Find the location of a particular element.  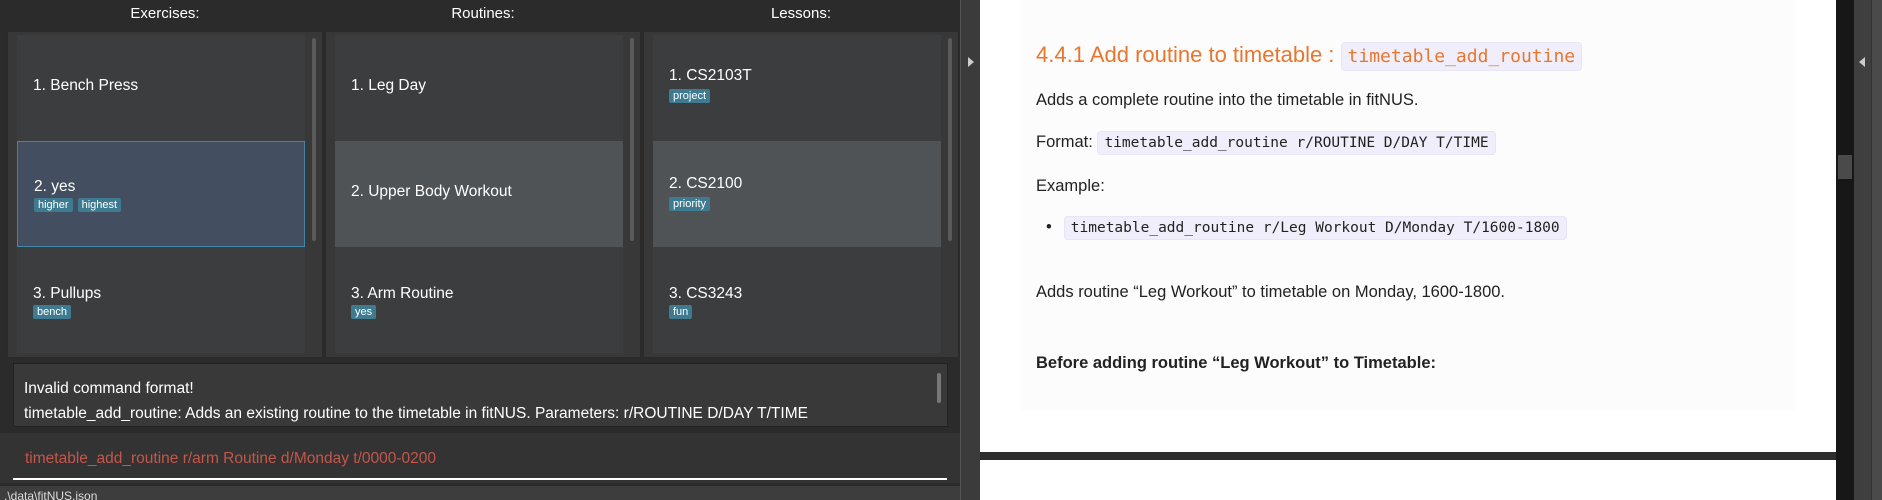

lesson-item: 1. CS2103T project is located at coordinates (797, 88).